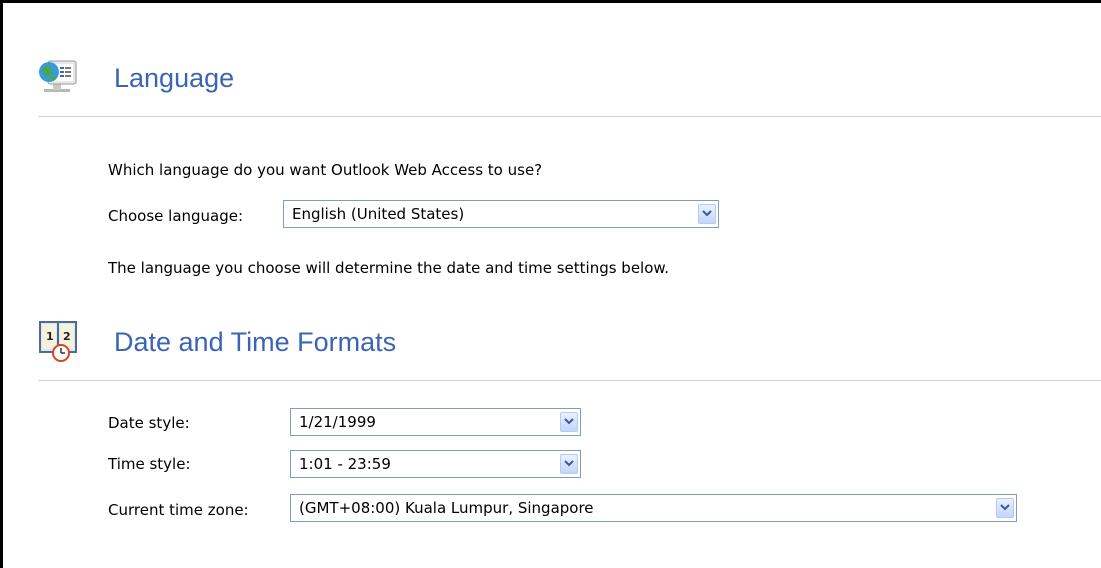  What do you see at coordinates (435, 422) in the screenshot?
I see `date-style-select: 1/21/1999` at bounding box center [435, 422].